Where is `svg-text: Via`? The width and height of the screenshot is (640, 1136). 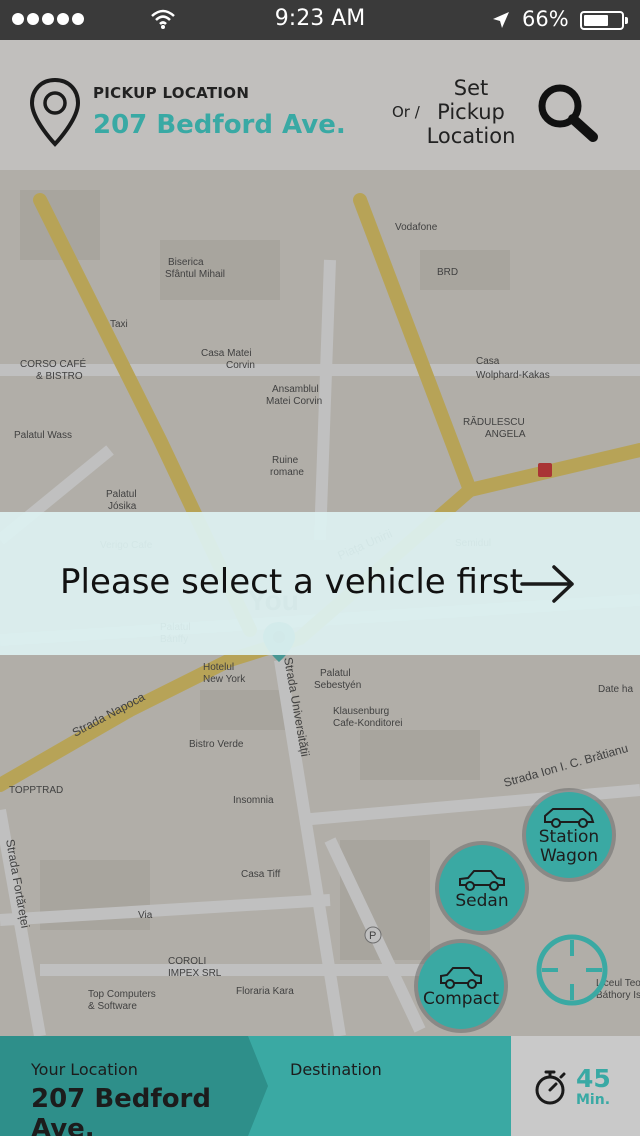
svg-text: Via is located at coordinates (145, 915).